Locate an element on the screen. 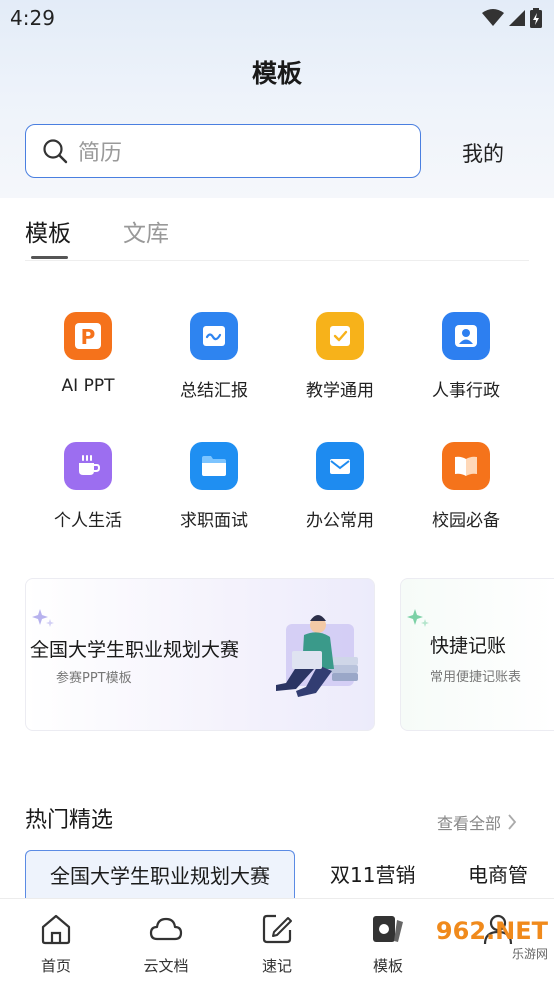 The height and width of the screenshot is (984, 554). nav-label: 首页 is located at coordinates (55, 966).